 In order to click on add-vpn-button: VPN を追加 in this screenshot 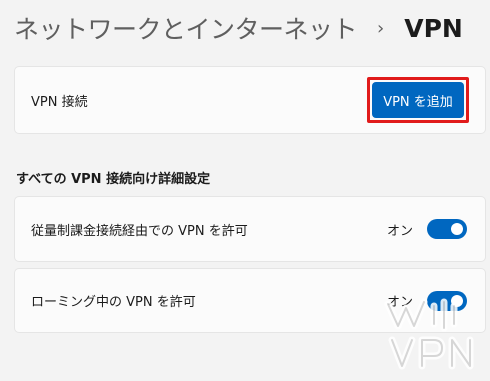, I will do `click(418, 100)`.